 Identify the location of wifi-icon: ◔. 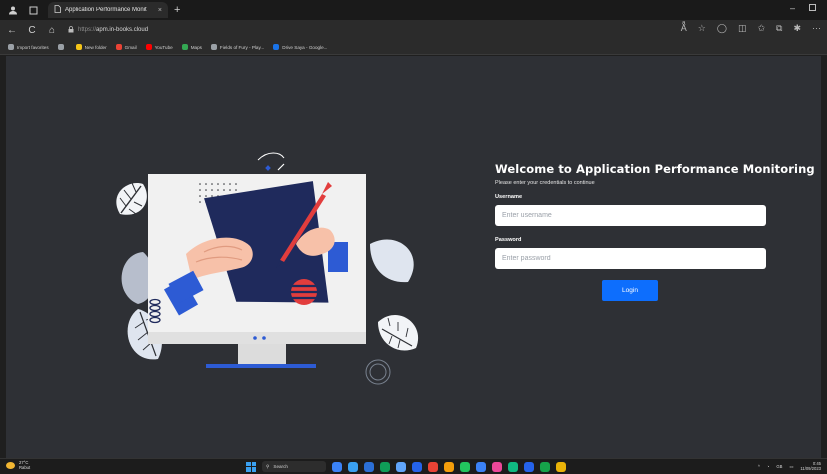
(768, 466).